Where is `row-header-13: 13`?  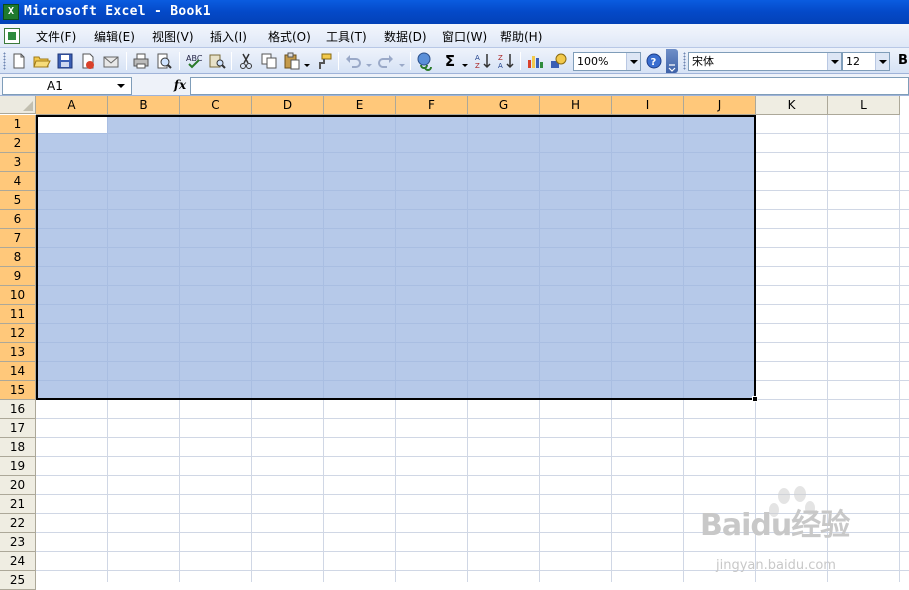
row-header-13: 13 is located at coordinates (18, 352).